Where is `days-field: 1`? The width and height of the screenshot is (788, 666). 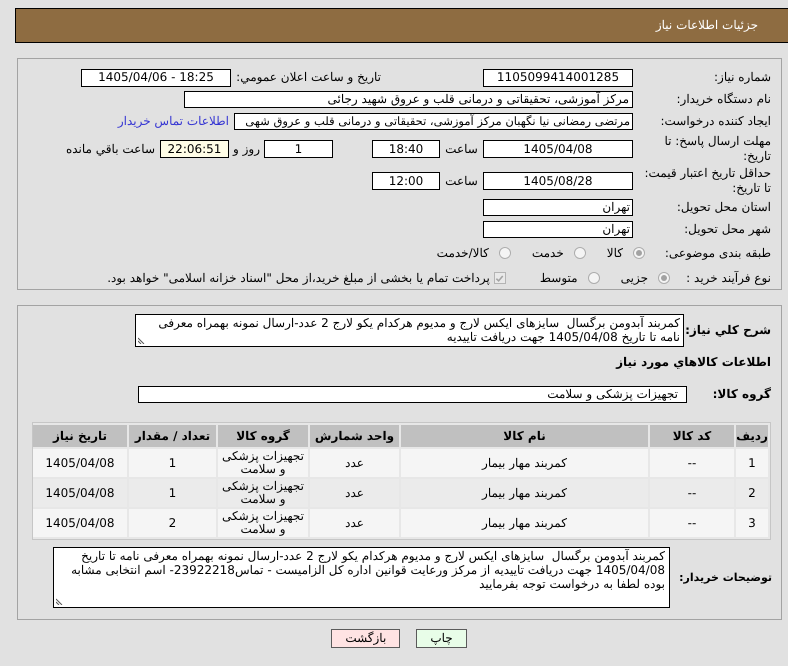
days-field: 1 is located at coordinates (298, 149).